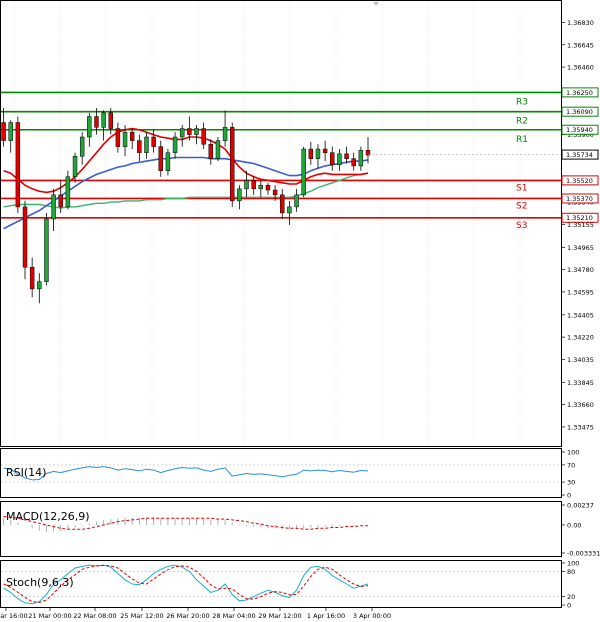 The width and height of the screenshot is (600, 622). I want to click on price-tick-label: 1.34220, so click(580, 338).